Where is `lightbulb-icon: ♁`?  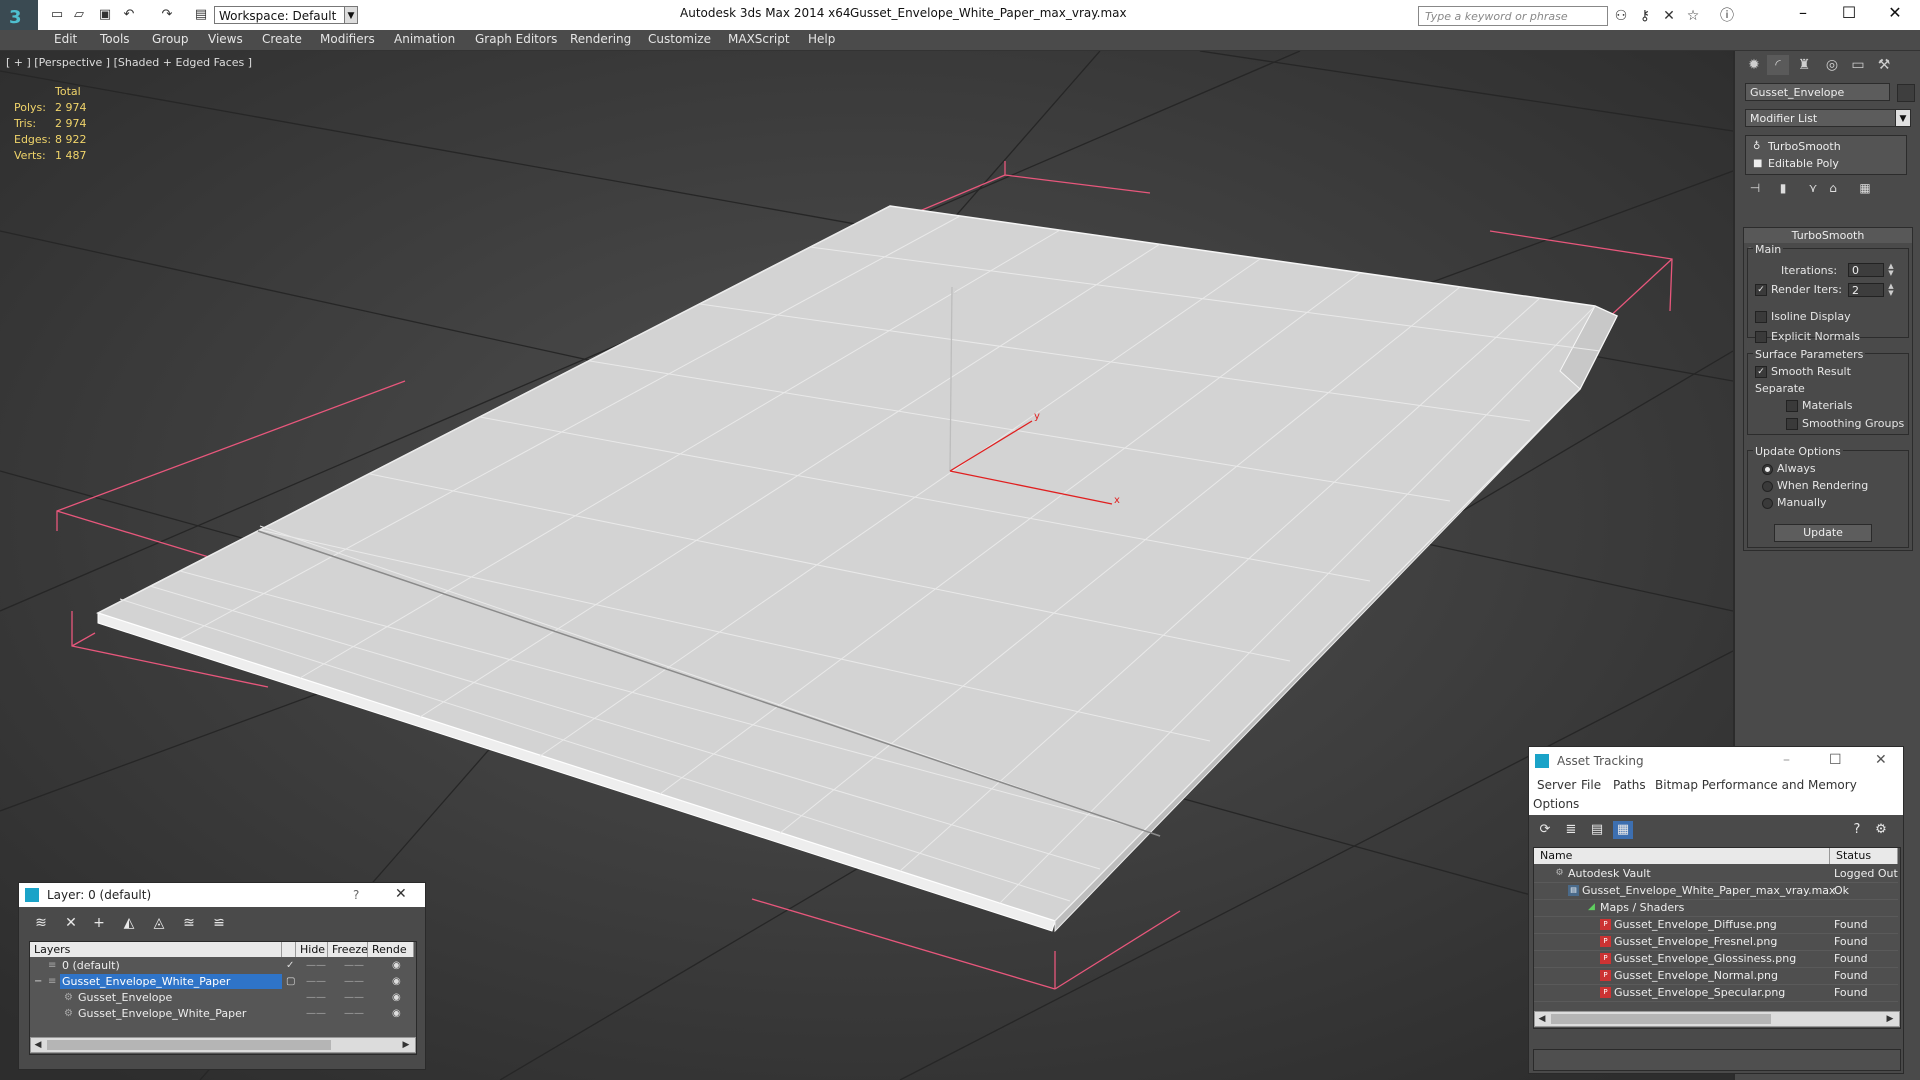
lightbulb-icon: ♁ is located at coordinates (1756, 146).